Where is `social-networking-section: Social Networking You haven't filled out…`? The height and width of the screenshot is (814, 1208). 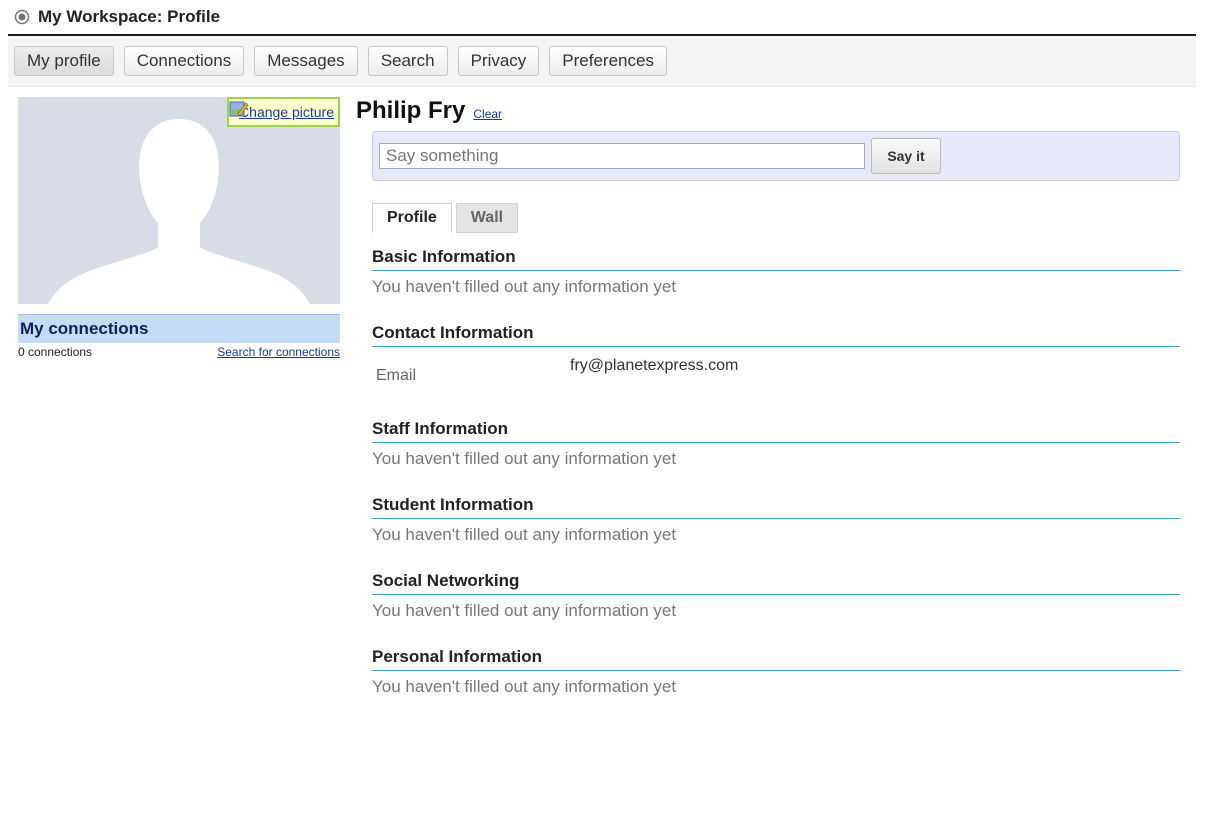
social-networking-section: Social Networking You haven't filled out… is located at coordinates (776, 596).